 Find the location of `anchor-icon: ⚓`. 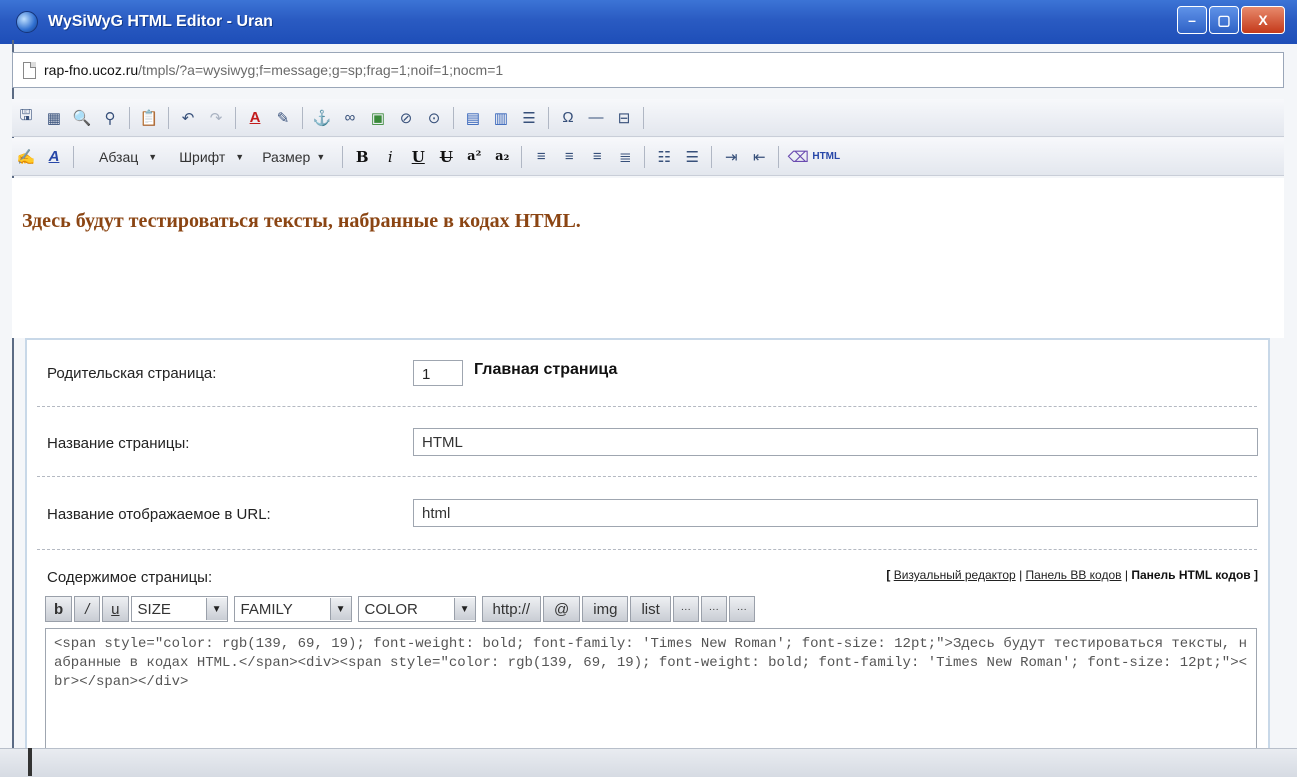

anchor-icon: ⚓ is located at coordinates (322, 118).